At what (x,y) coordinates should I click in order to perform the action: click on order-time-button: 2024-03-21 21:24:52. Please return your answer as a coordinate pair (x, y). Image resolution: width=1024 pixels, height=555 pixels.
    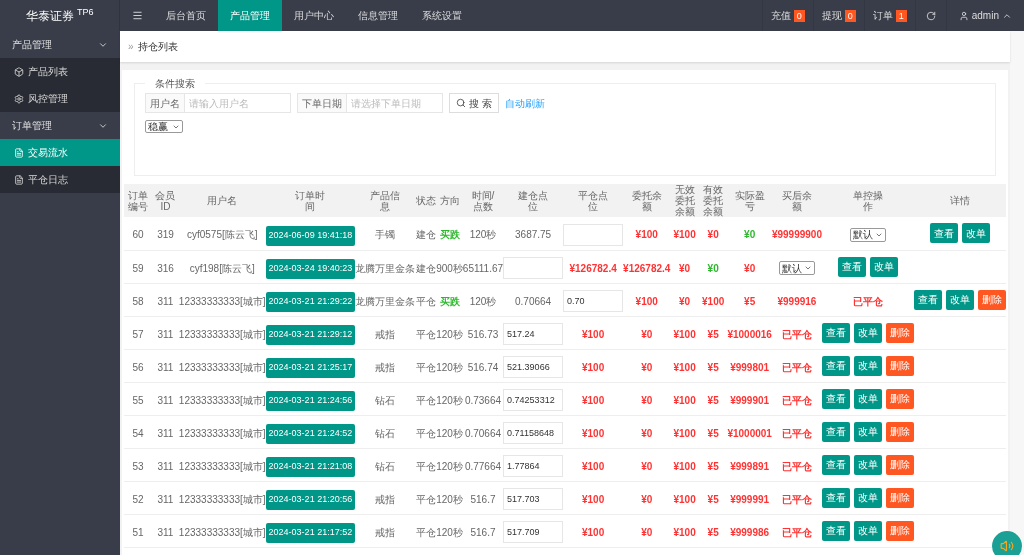
    Looking at the image, I should click on (310, 433).